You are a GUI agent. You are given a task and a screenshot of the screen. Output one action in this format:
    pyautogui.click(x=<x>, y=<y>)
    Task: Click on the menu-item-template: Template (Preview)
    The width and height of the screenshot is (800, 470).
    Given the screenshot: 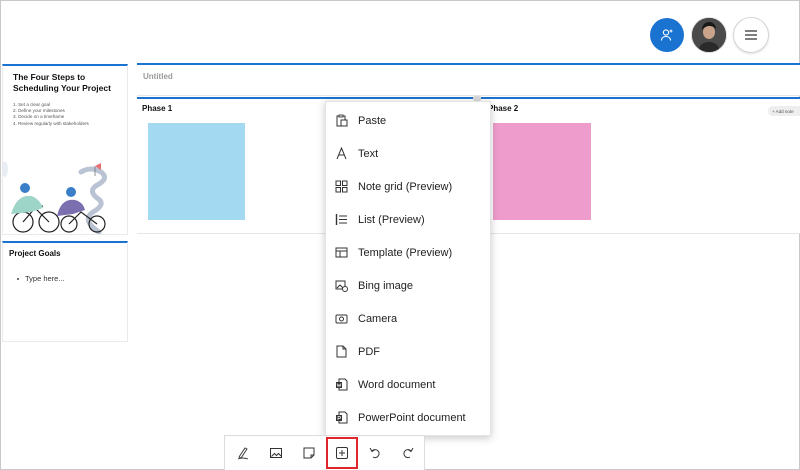 What is the action you would take?
    pyautogui.click(x=409, y=252)
    